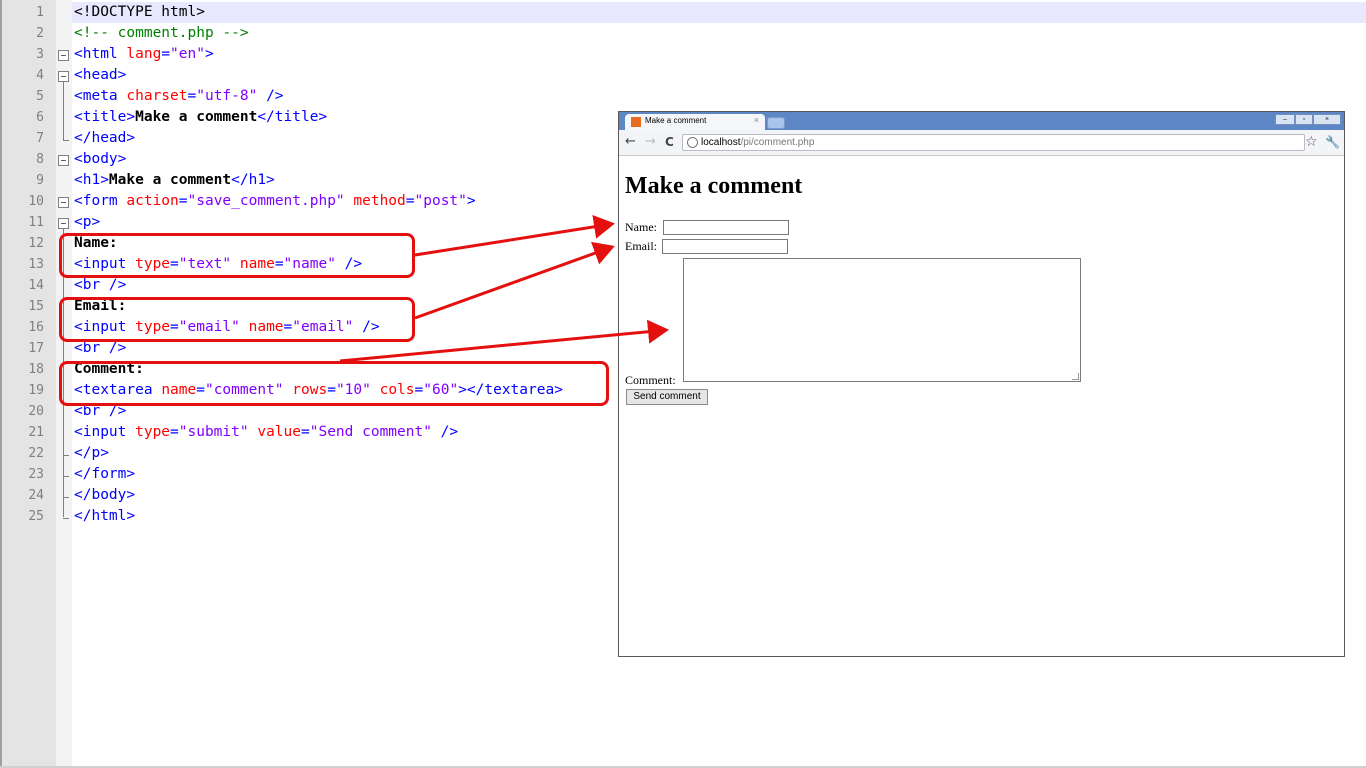 Image resolution: width=1366 pixels, height=768 pixels. What do you see at coordinates (514, 235) in the screenshot?
I see `arrow-name-to-input` at bounding box center [514, 235].